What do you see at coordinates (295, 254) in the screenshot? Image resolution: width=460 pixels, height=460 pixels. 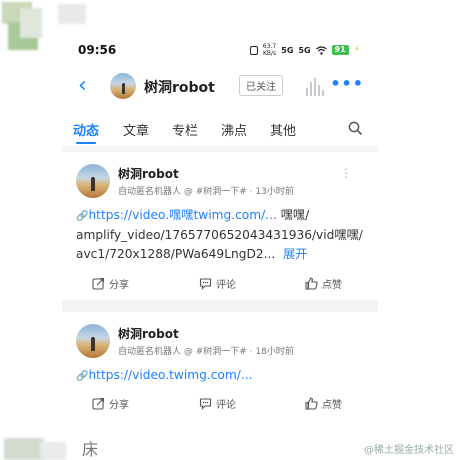 I see `expand-link: 展开` at bounding box center [295, 254].